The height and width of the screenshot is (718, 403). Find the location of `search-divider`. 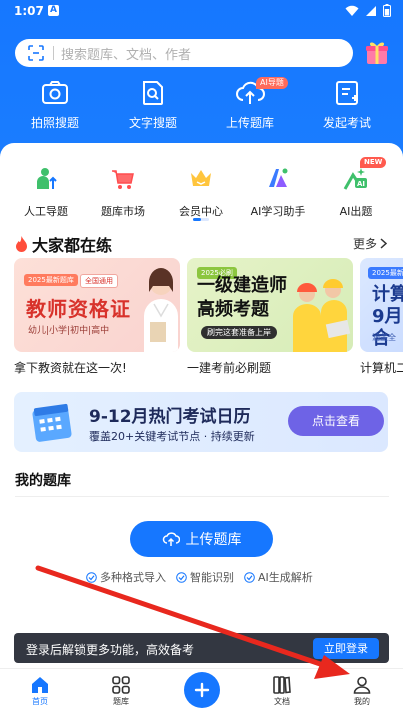

search-divider is located at coordinates (53, 53).